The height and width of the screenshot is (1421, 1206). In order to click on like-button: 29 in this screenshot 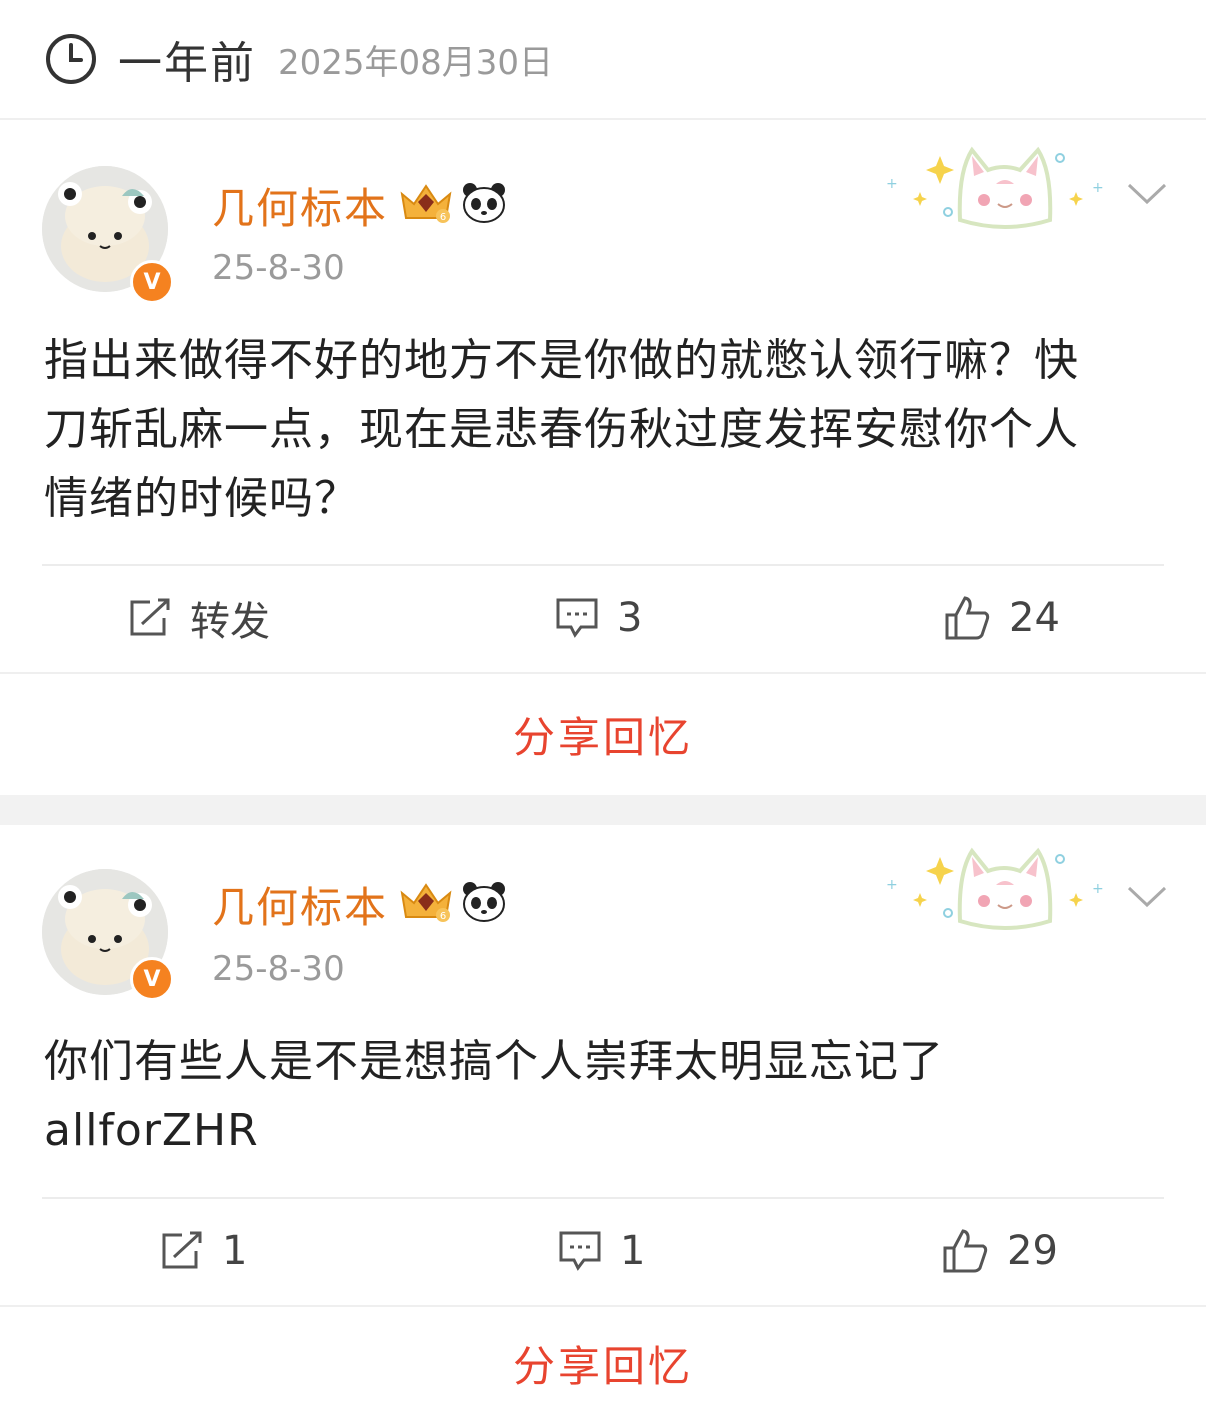, I will do `click(999, 1251)`.